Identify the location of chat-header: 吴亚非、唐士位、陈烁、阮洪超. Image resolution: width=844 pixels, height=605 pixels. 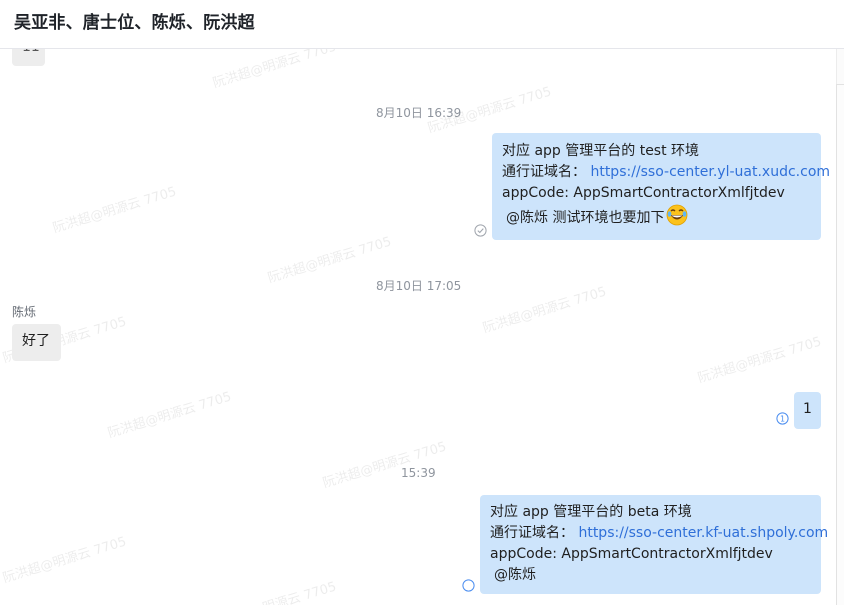
(422, 24).